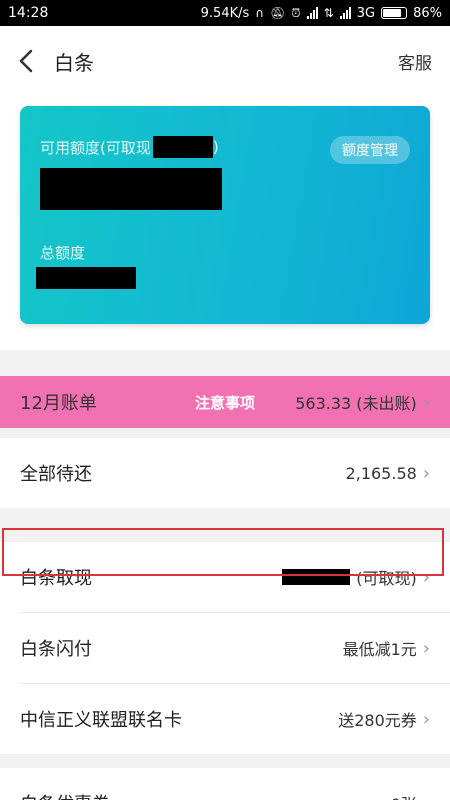 The height and width of the screenshot is (800, 450). I want to click on citic-card-label: 中信正义联盟联名卡, so click(101, 720).